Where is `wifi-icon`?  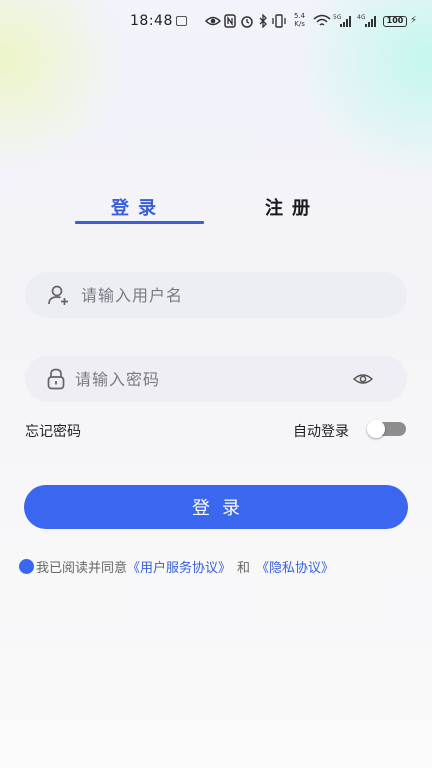 wifi-icon is located at coordinates (322, 20).